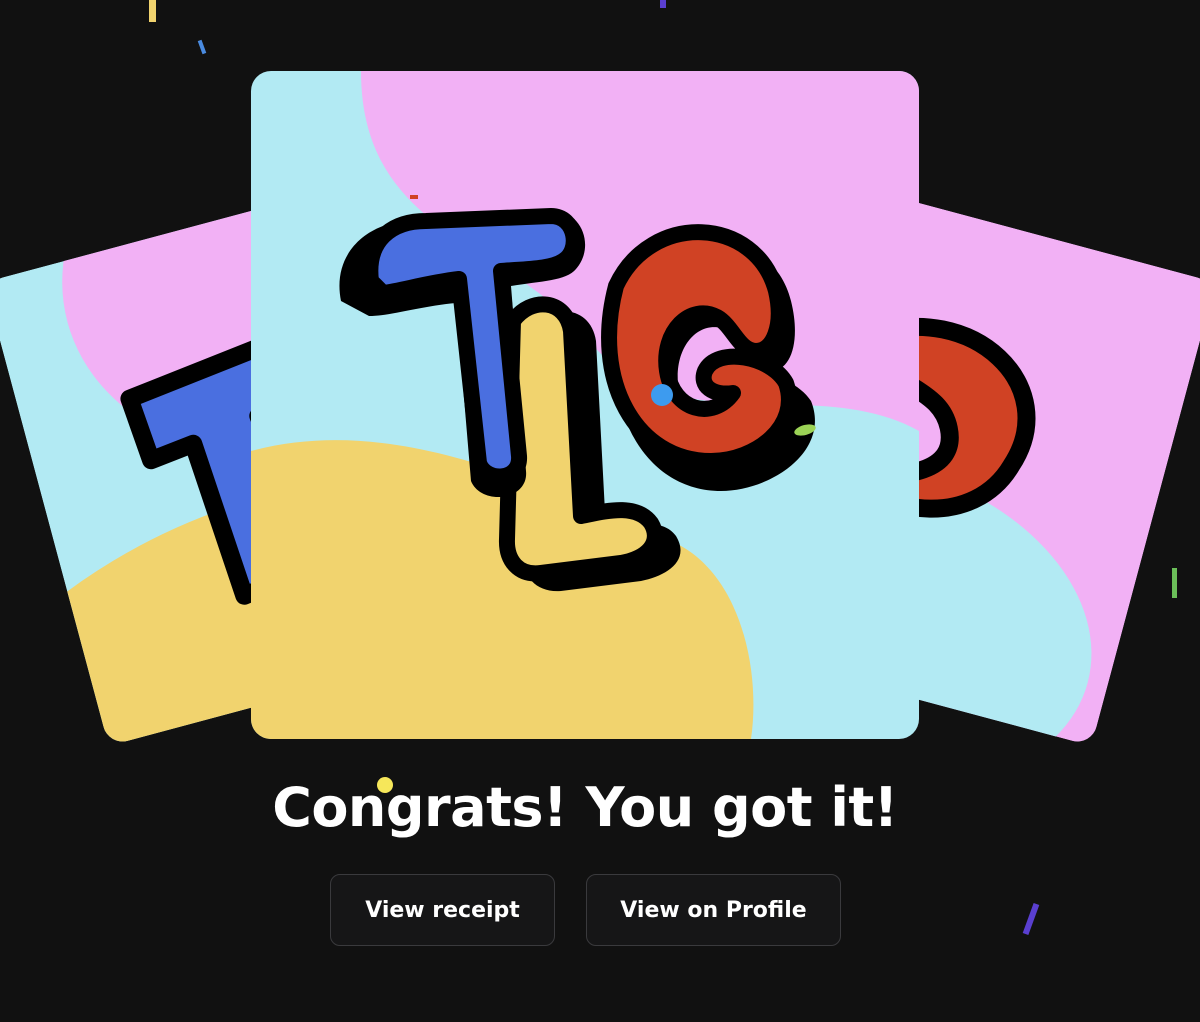  What do you see at coordinates (713, 910) in the screenshot?
I see `view-on-profile-button: View on Profile` at bounding box center [713, 910].